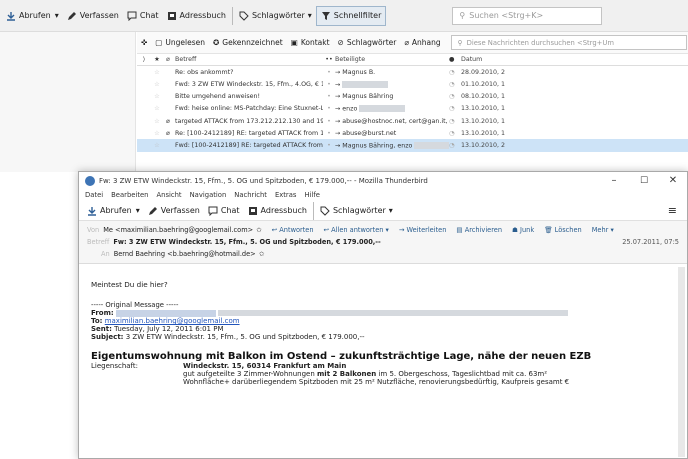 This screenshot has width=688, height=459. I want to click on reply-all-button: ↩ Allen antworten ▾, so click(356, 230).